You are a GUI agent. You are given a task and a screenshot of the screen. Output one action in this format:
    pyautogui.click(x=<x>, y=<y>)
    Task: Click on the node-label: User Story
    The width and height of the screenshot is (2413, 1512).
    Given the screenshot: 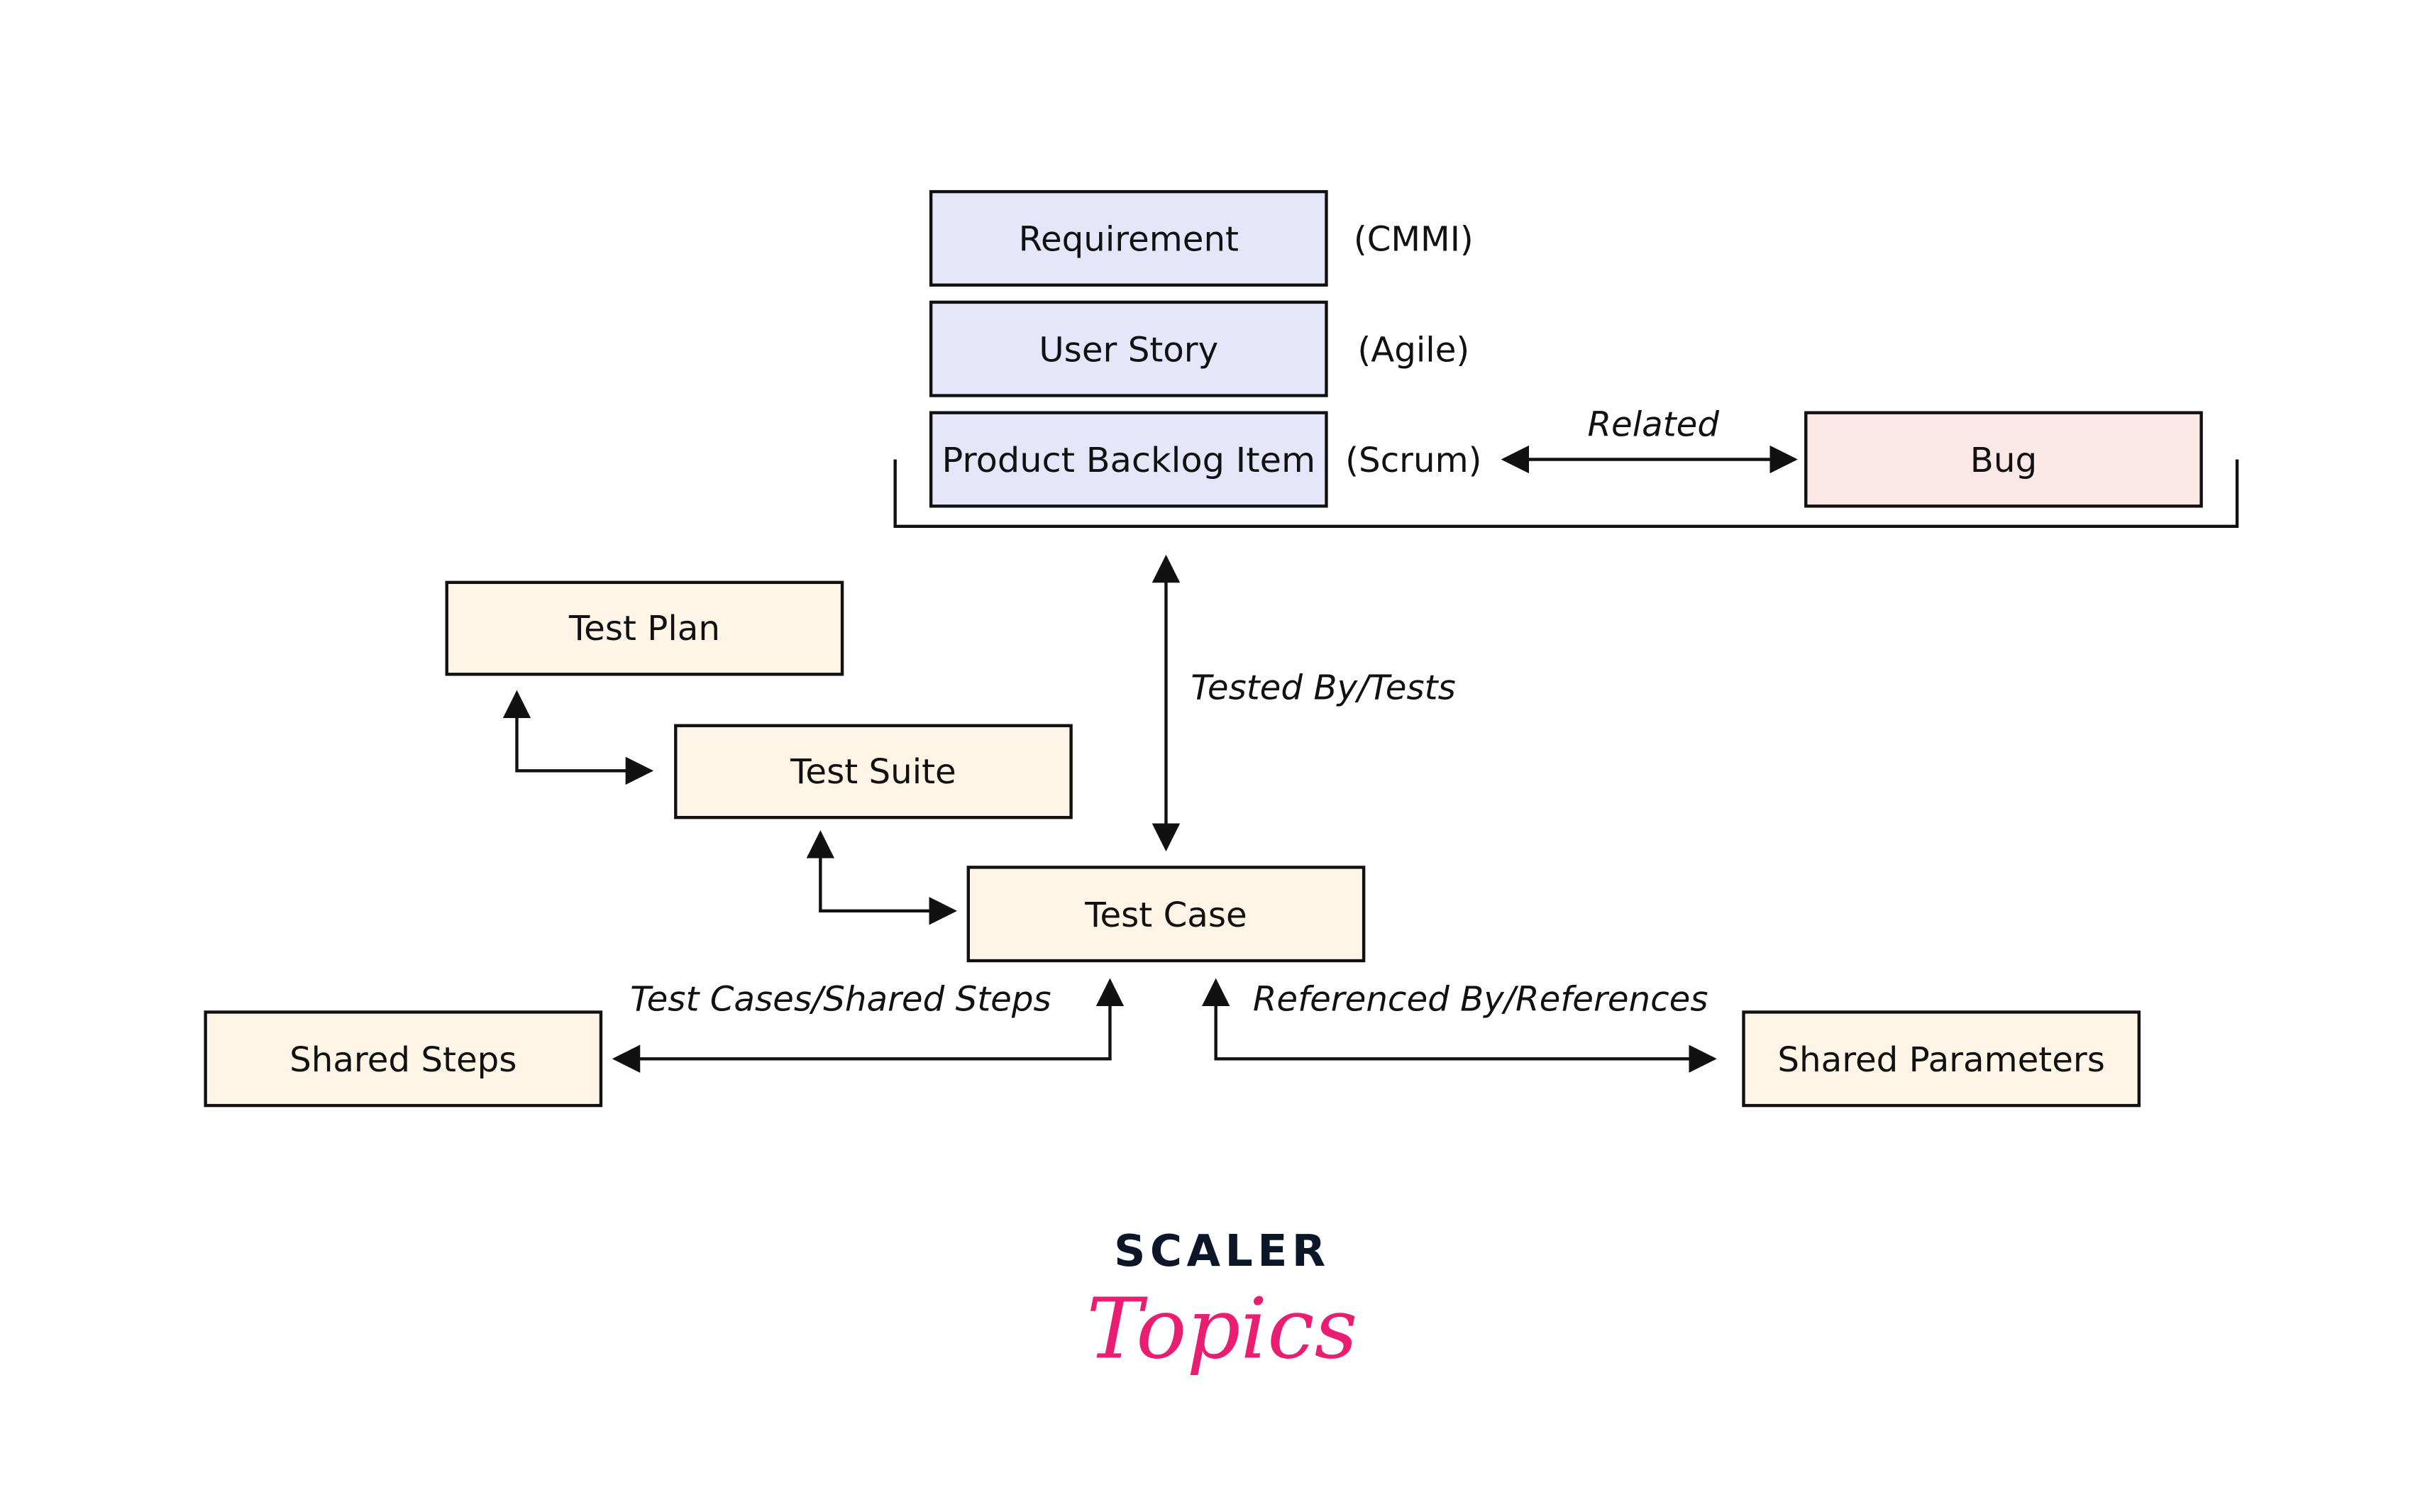 What is the action you would take?
    pyautogui.click(x=1128, y=350)
    